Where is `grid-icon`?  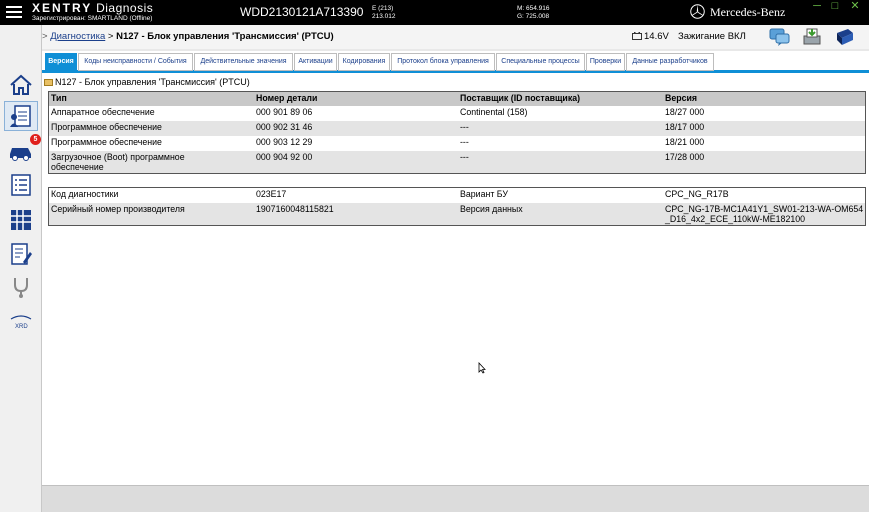
grid-icon is located at coordinates (21, 220).